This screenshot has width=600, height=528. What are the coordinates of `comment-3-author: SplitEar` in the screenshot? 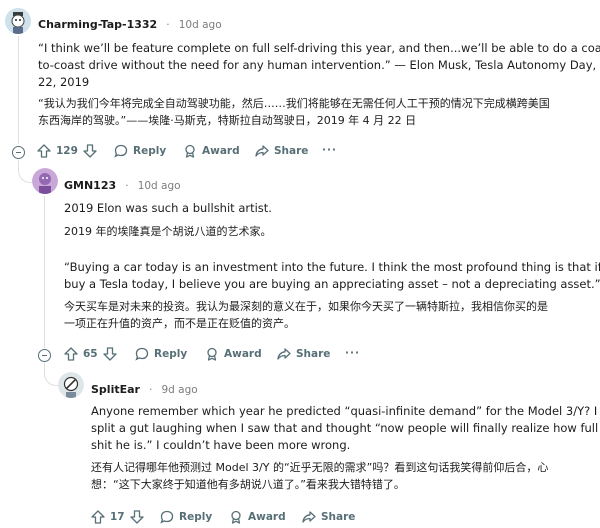 It's located at (115, 389).